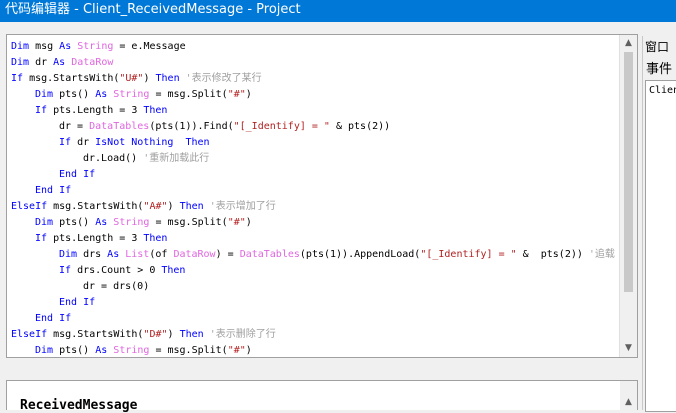 The image size is (676, 413). What do you see at coordinates (628, 348) in the screenshot?
I see `arrow-down-icon: ▼` at bounding box center [628, 348].